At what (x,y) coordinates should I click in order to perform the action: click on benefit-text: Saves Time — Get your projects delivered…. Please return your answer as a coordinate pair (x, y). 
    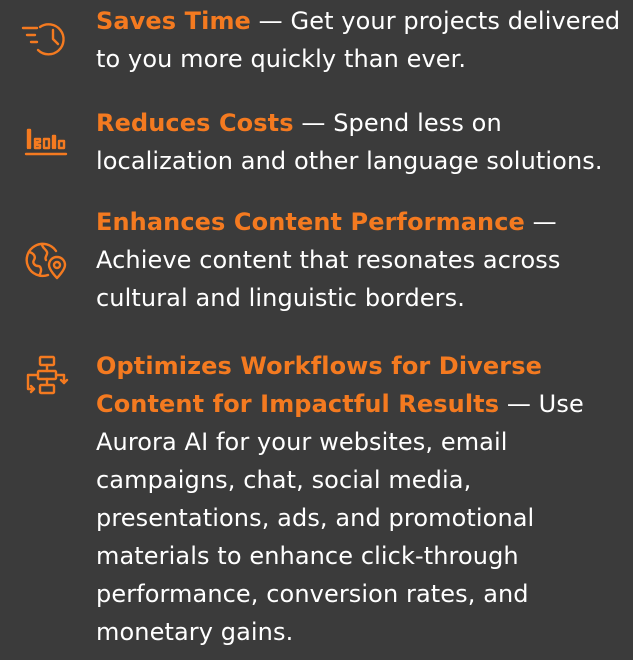
    Looking at the image, I should click on (361, 40).